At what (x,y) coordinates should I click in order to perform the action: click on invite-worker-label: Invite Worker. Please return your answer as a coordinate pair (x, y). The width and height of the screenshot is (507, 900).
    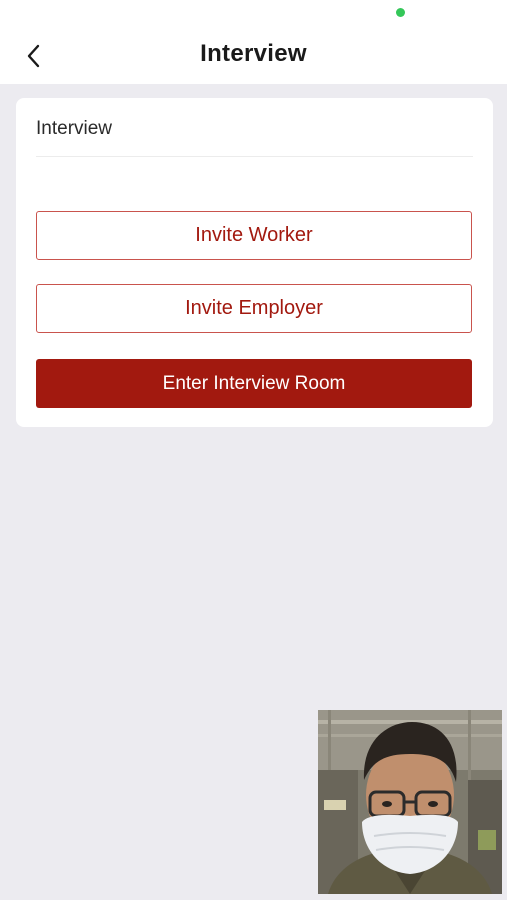
    Looking at the image, I should click on (254, 235).